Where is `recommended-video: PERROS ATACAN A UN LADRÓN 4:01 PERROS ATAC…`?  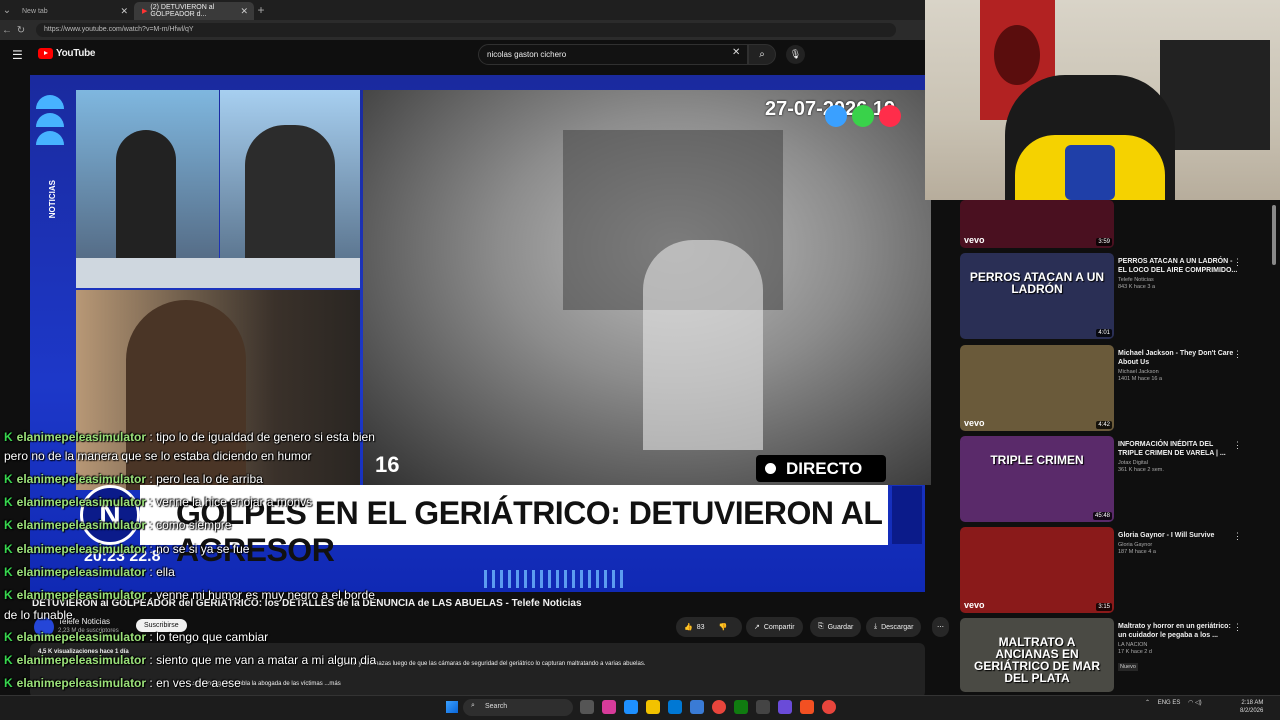
recommended-video: PERROS ATACAN A UN LADRÓN 4:01 PERROS ATAC… is located at coordinates (1115, 297).